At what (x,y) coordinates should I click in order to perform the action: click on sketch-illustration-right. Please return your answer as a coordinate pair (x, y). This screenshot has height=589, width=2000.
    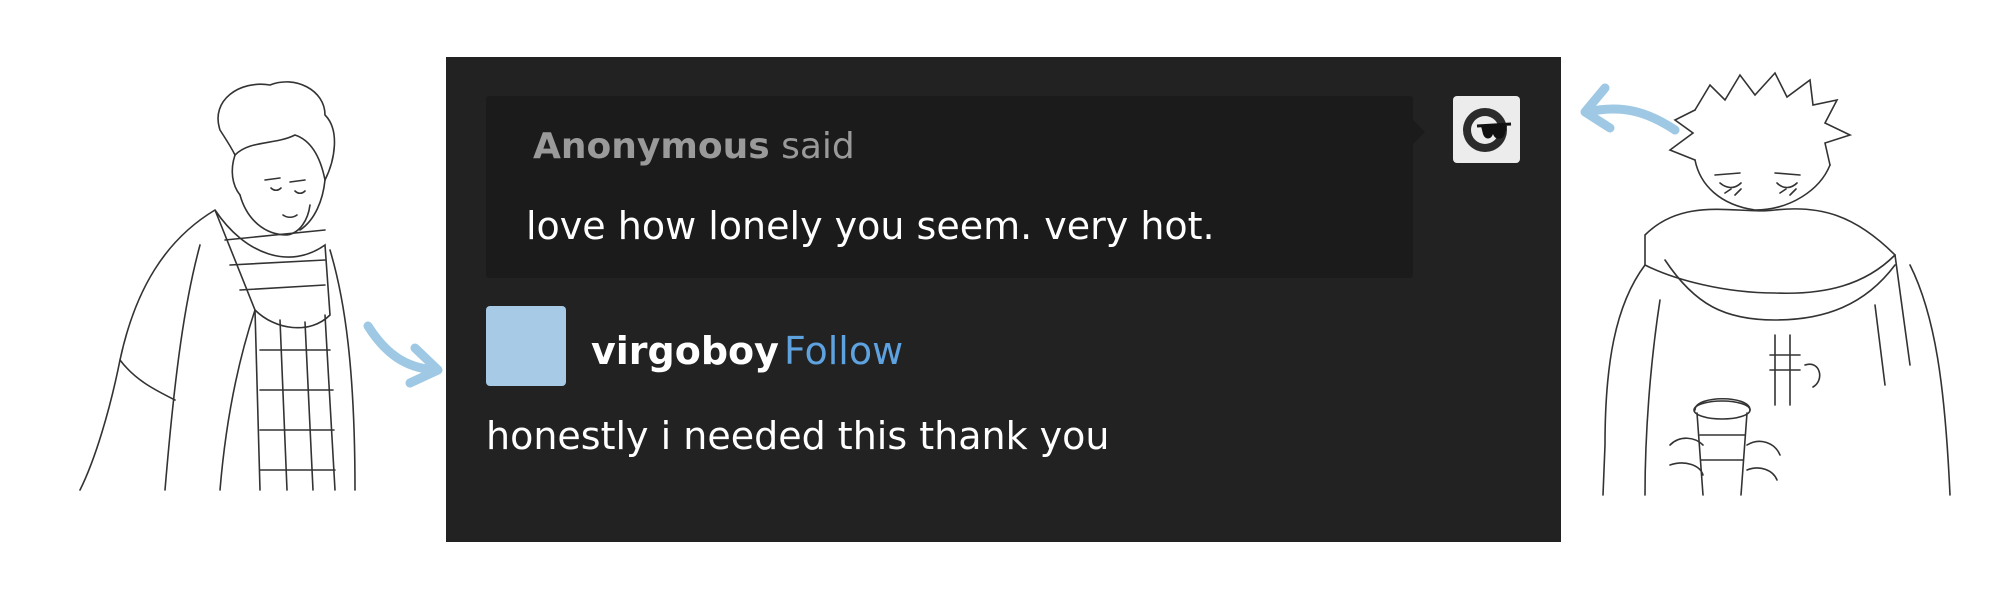
    Looking at the image, I should click on (1775, 285).